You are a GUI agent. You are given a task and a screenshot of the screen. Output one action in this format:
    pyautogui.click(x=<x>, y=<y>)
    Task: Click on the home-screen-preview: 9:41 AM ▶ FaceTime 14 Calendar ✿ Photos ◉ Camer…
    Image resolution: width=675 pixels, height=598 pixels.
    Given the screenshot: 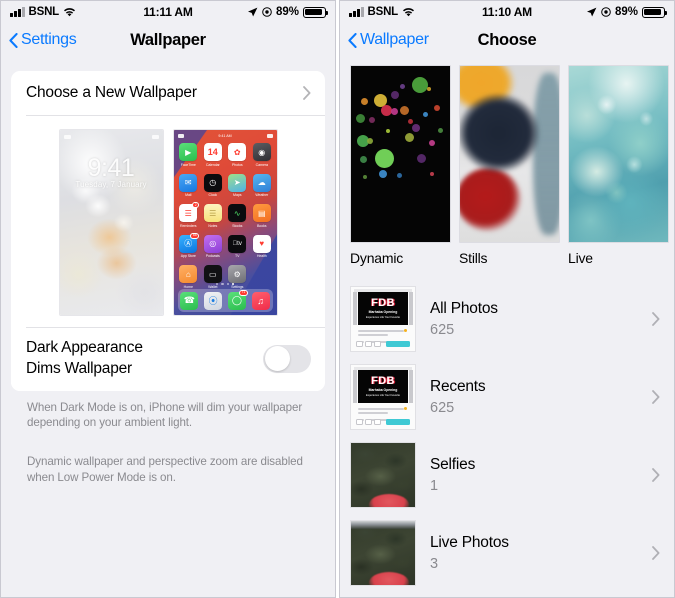 What is the action you would take?
    pyautogui.click(x=225, y=222)
    